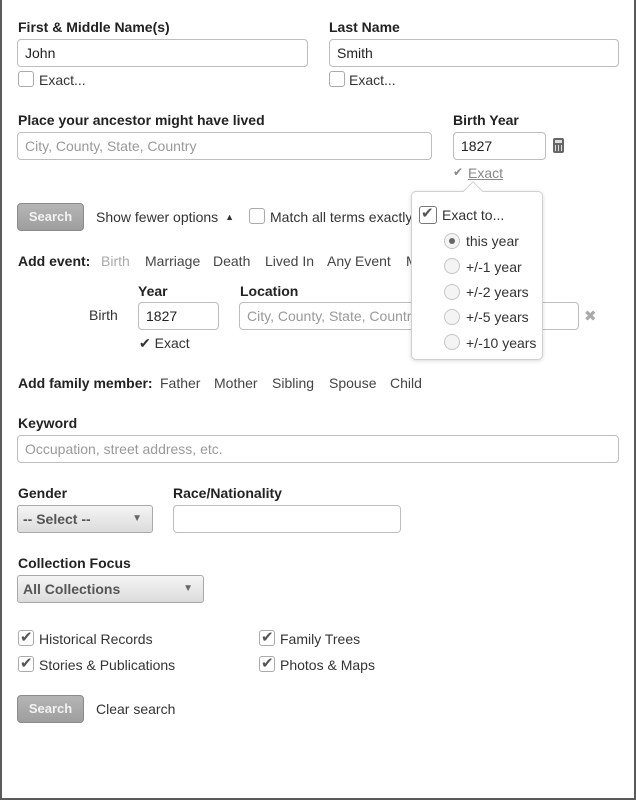 This screenshot has height=800, width=636. What do you see at coordinates (293, 383) in the screenshot?
I see `add-family-sibling: Sibling` at bounding box center [293, 383].